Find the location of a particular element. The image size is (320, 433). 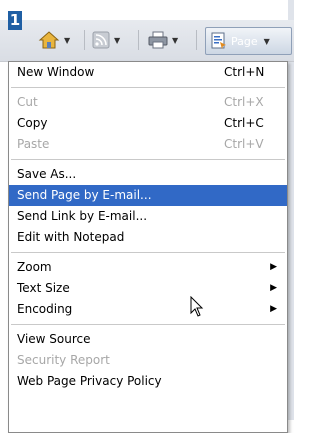

home-button: ▼ is located at coordinates (54, 40).